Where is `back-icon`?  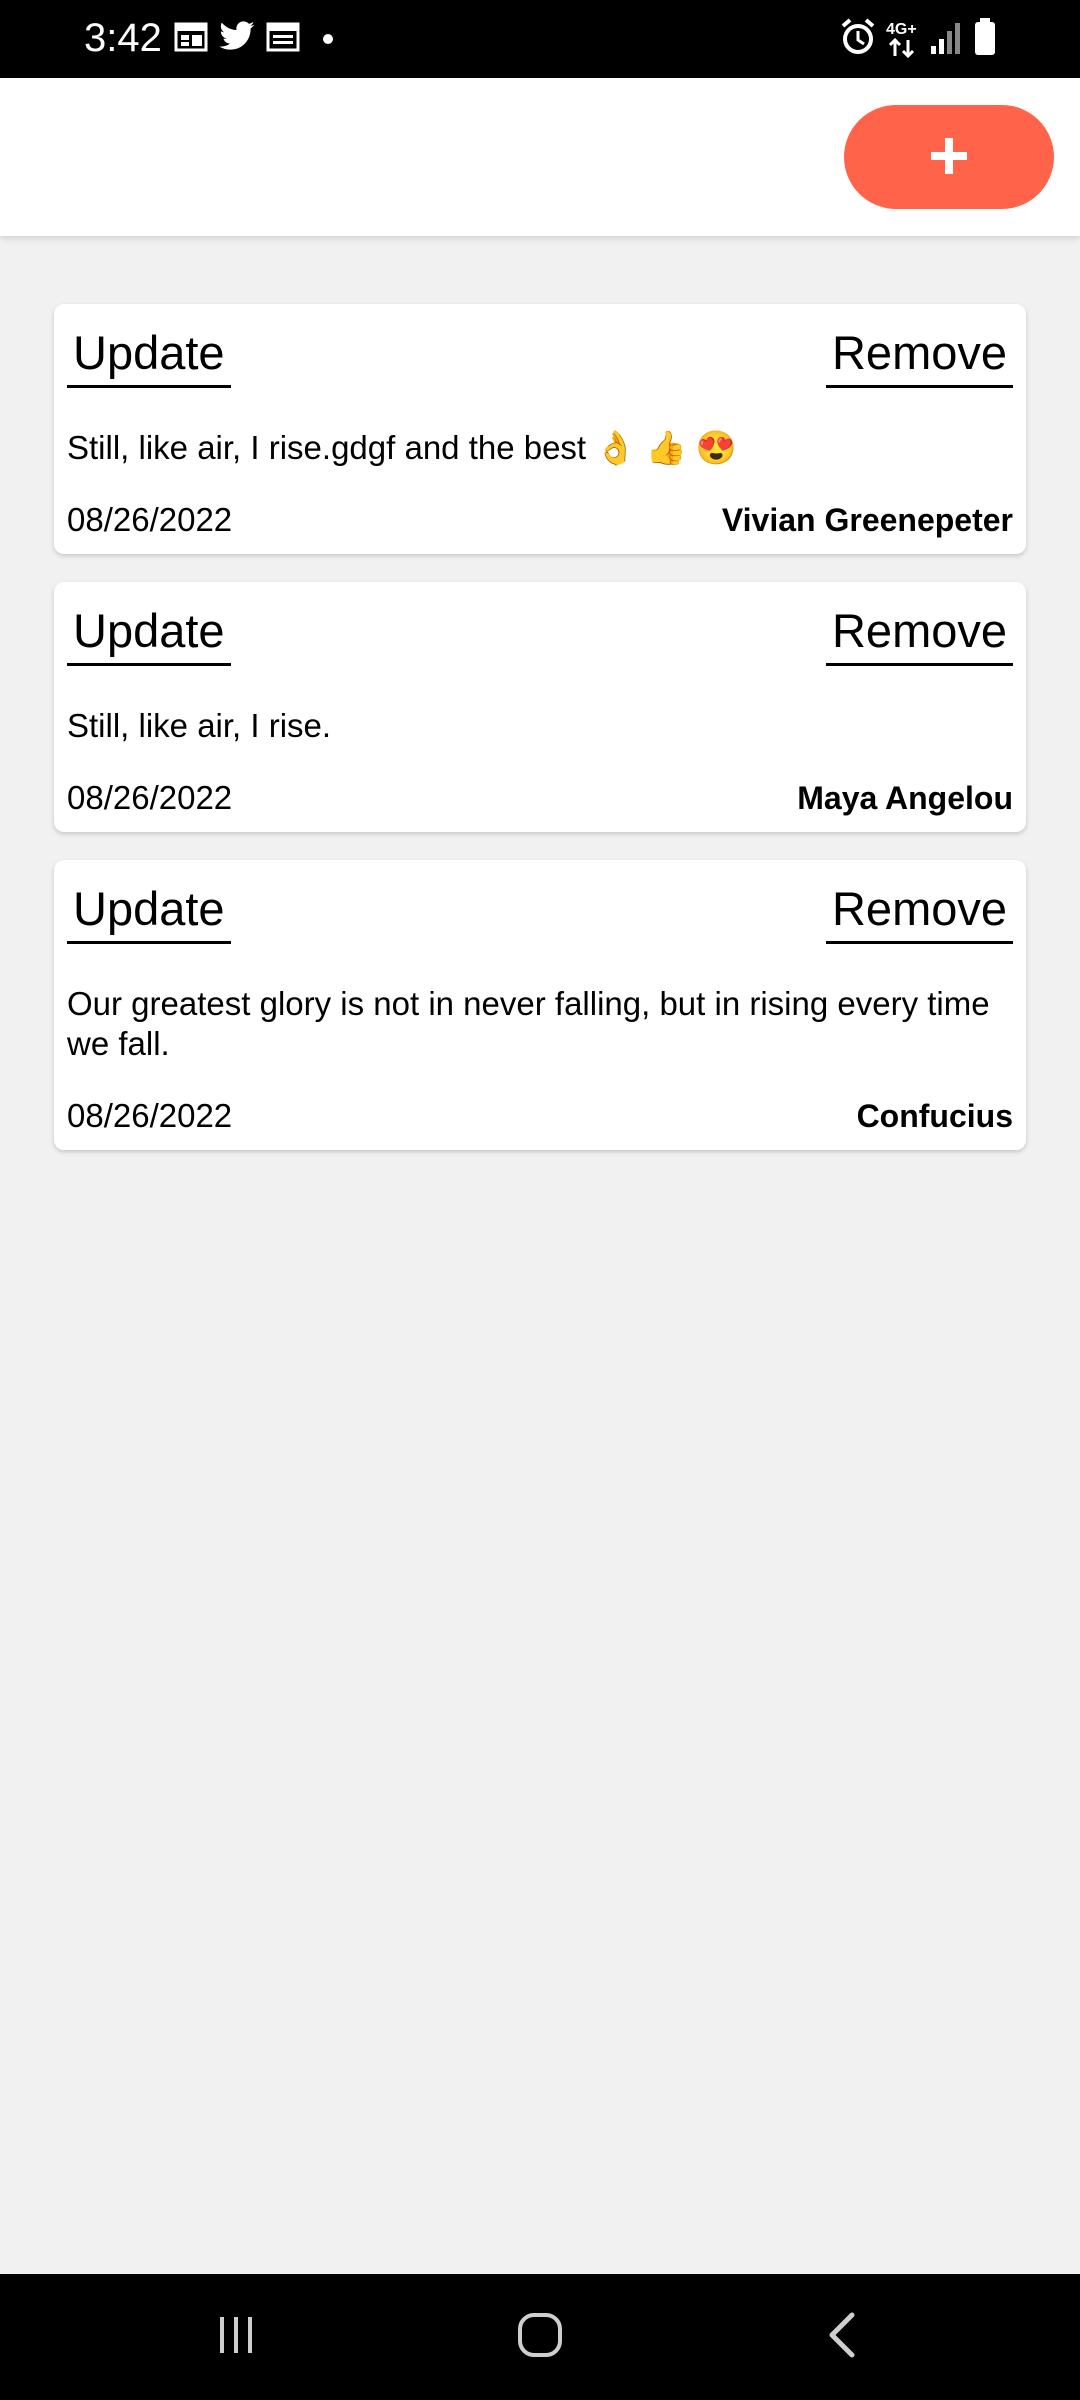
back-icon is located at coordinates (842, 2337).